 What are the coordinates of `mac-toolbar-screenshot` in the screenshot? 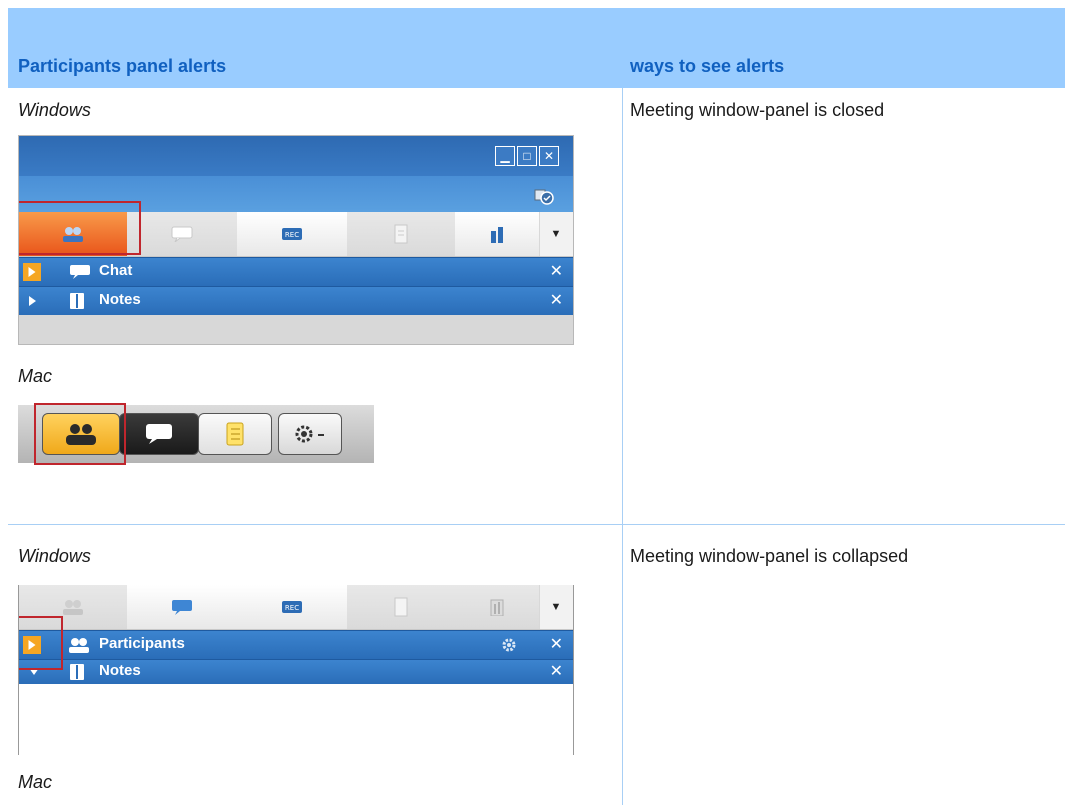 It's located at (196, 434).